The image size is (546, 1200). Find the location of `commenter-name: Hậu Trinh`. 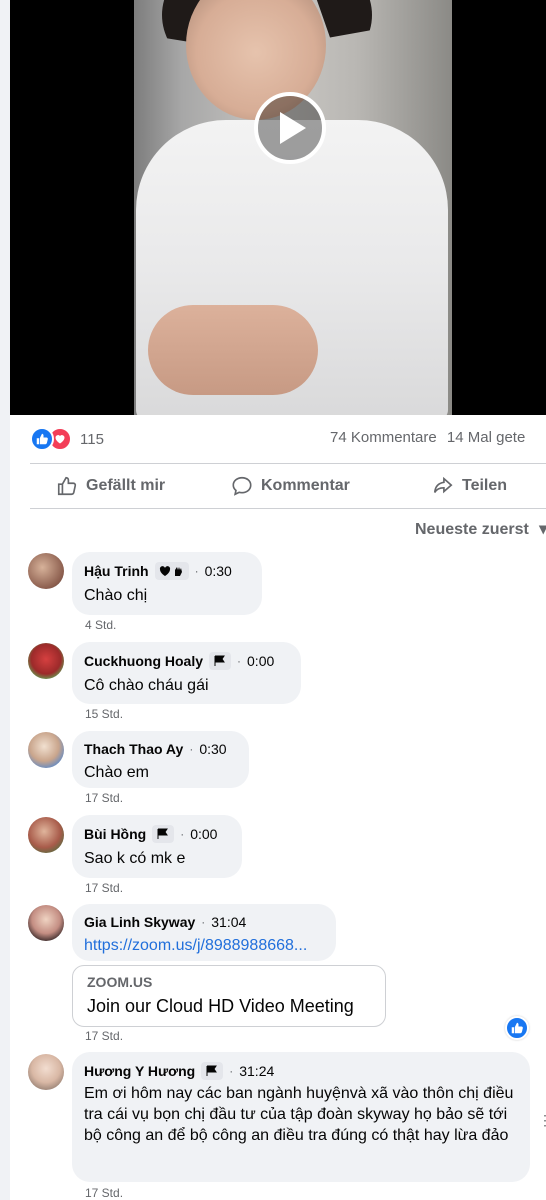

commenter-name: Hậu Trinh is located at coordinates (116, 571).